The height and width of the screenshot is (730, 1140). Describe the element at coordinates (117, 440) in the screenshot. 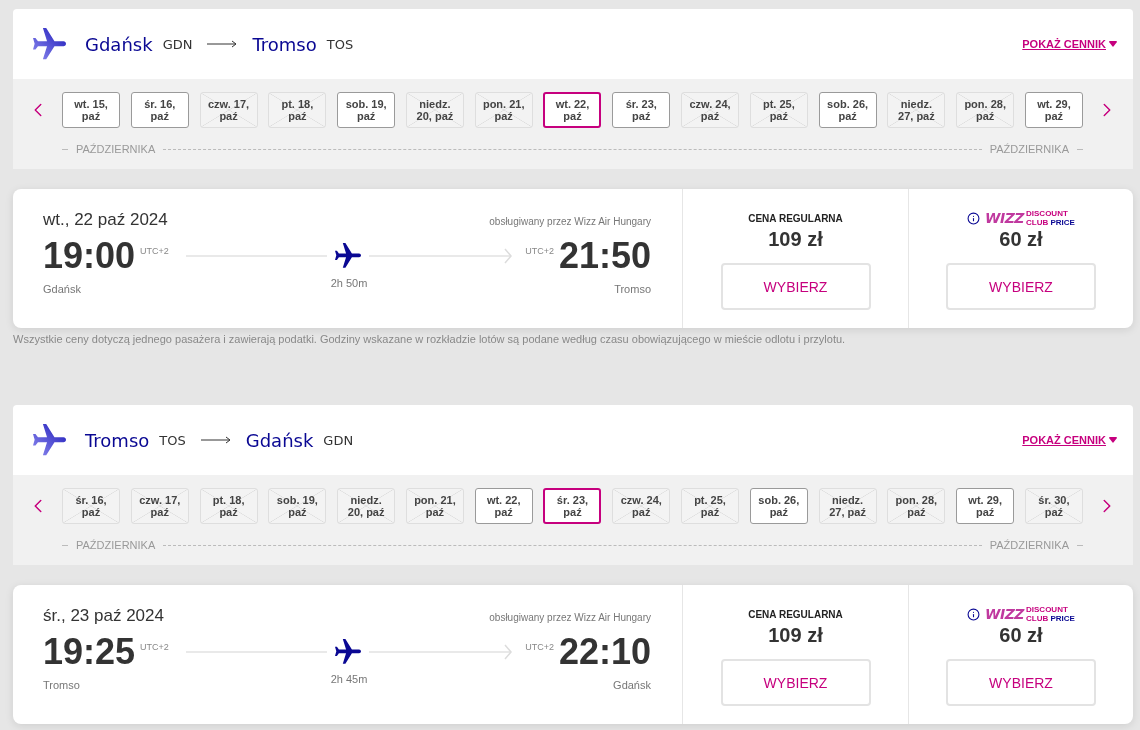

I see `origin-city: Tromso` at that location.